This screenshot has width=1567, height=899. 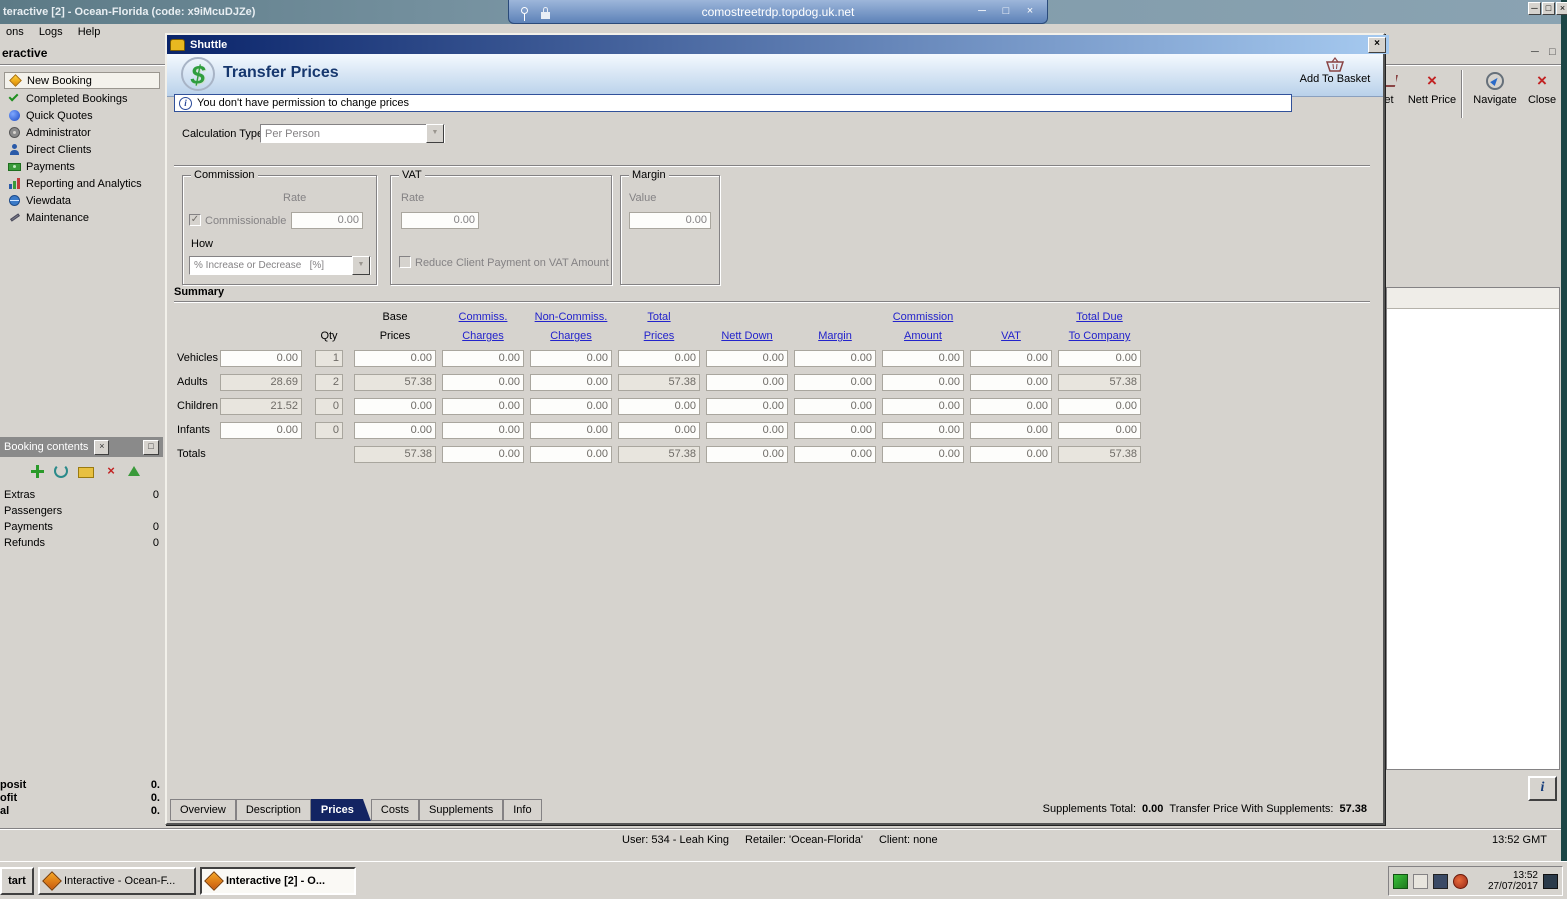 I want to click on header-to-company-link: To Company, so click(x=1099, y=336).